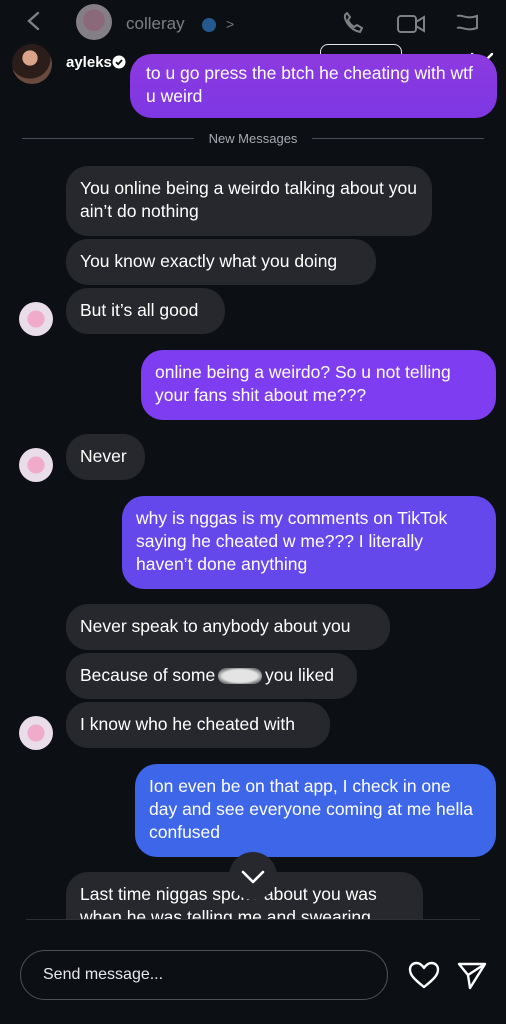 The image size is (506, 1024). Describe the element at coordinates (424, 975) in the screenshot. I see `heart-icon` at that location.